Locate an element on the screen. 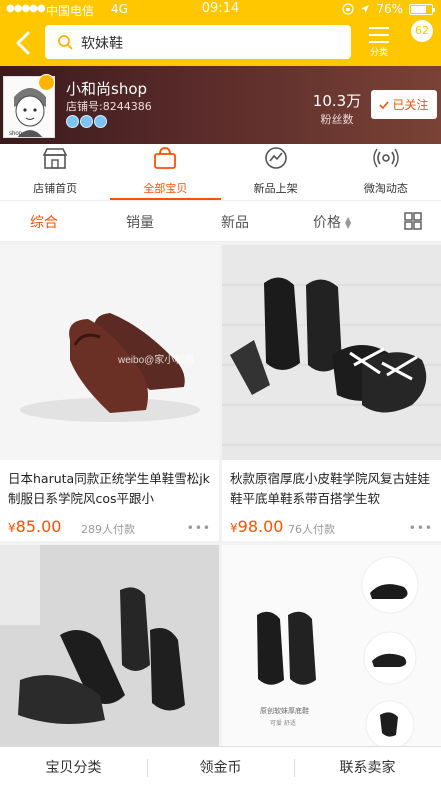 The image size is (441, 788). collect-coins-button: 领金币 is located at coordinates (220, 767).